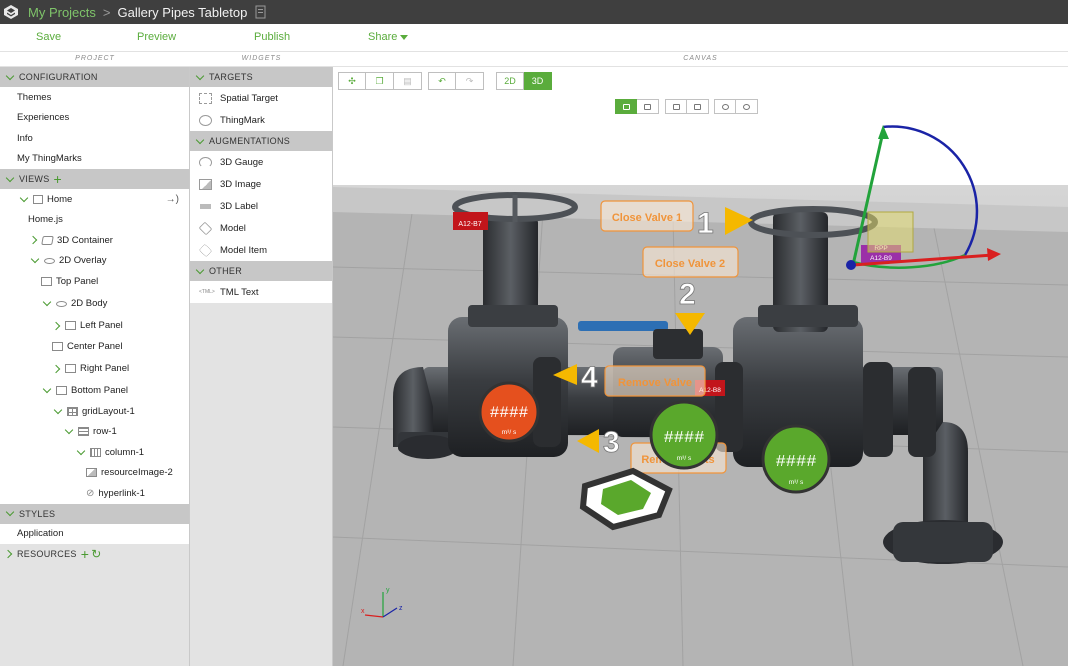 The width and height of the screenshot is (1068, 666). Describe the element at coordinates (94, 281) in the screenshot. I see `tree-item-top-panel: Top Panel` at that location.